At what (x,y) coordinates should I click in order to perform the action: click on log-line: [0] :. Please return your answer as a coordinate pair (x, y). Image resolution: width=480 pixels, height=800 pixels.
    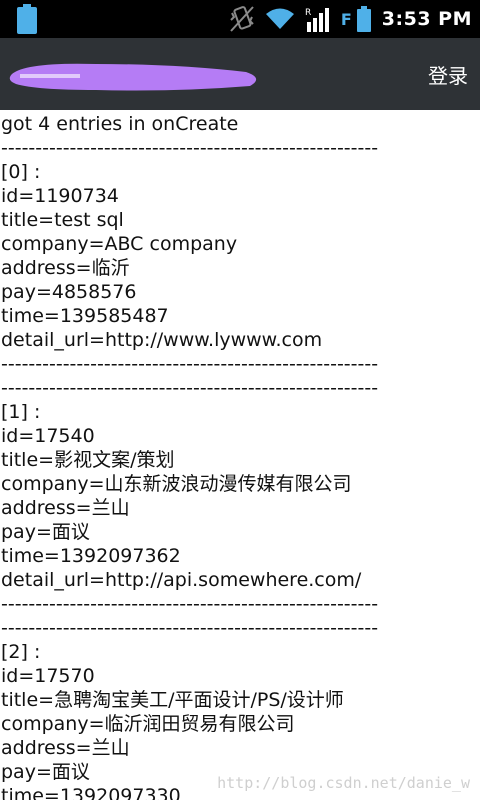
    Looking at the image, I should click on (21, 172).